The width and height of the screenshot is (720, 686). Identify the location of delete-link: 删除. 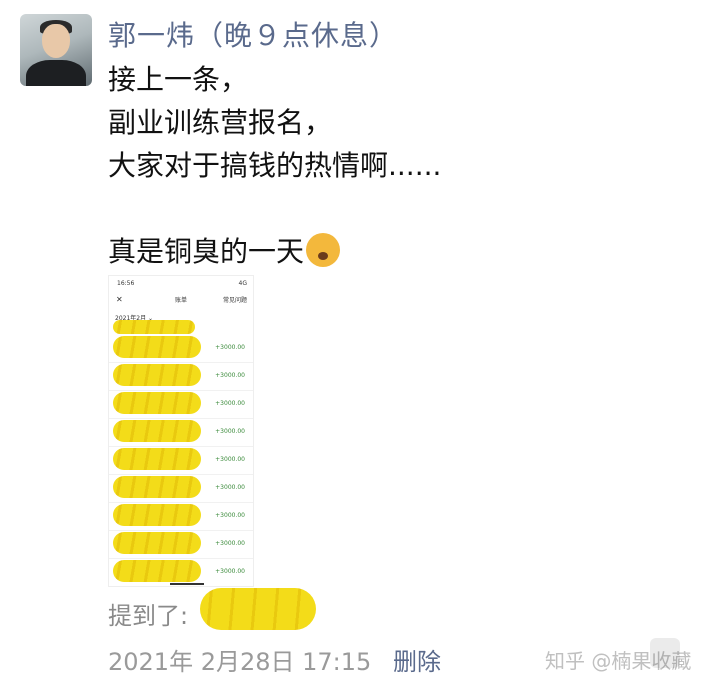
(417, 659).